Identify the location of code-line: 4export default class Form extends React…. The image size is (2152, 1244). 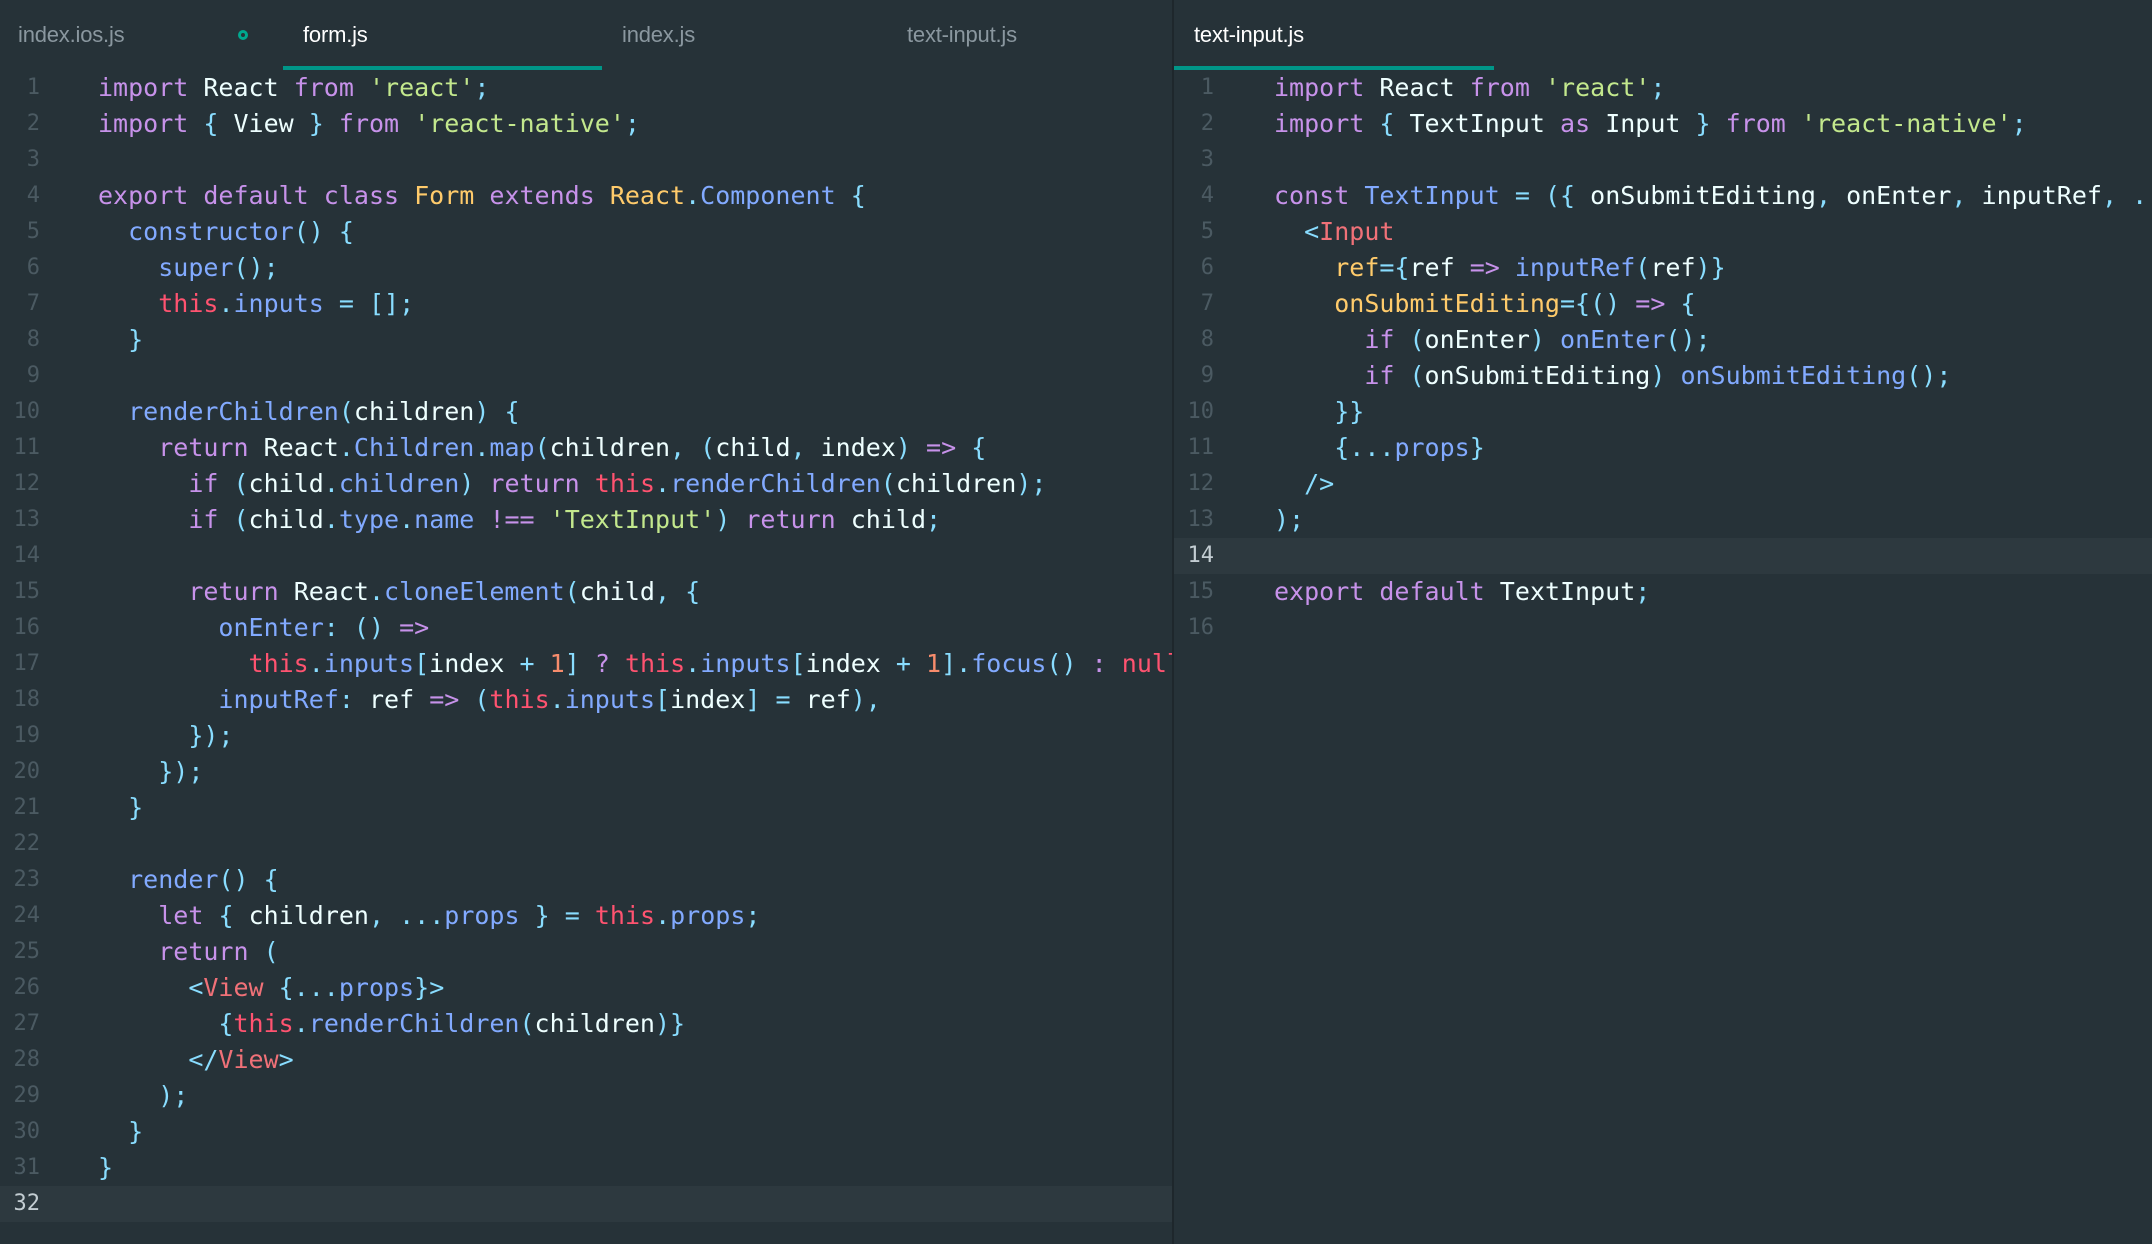
(586, 196).